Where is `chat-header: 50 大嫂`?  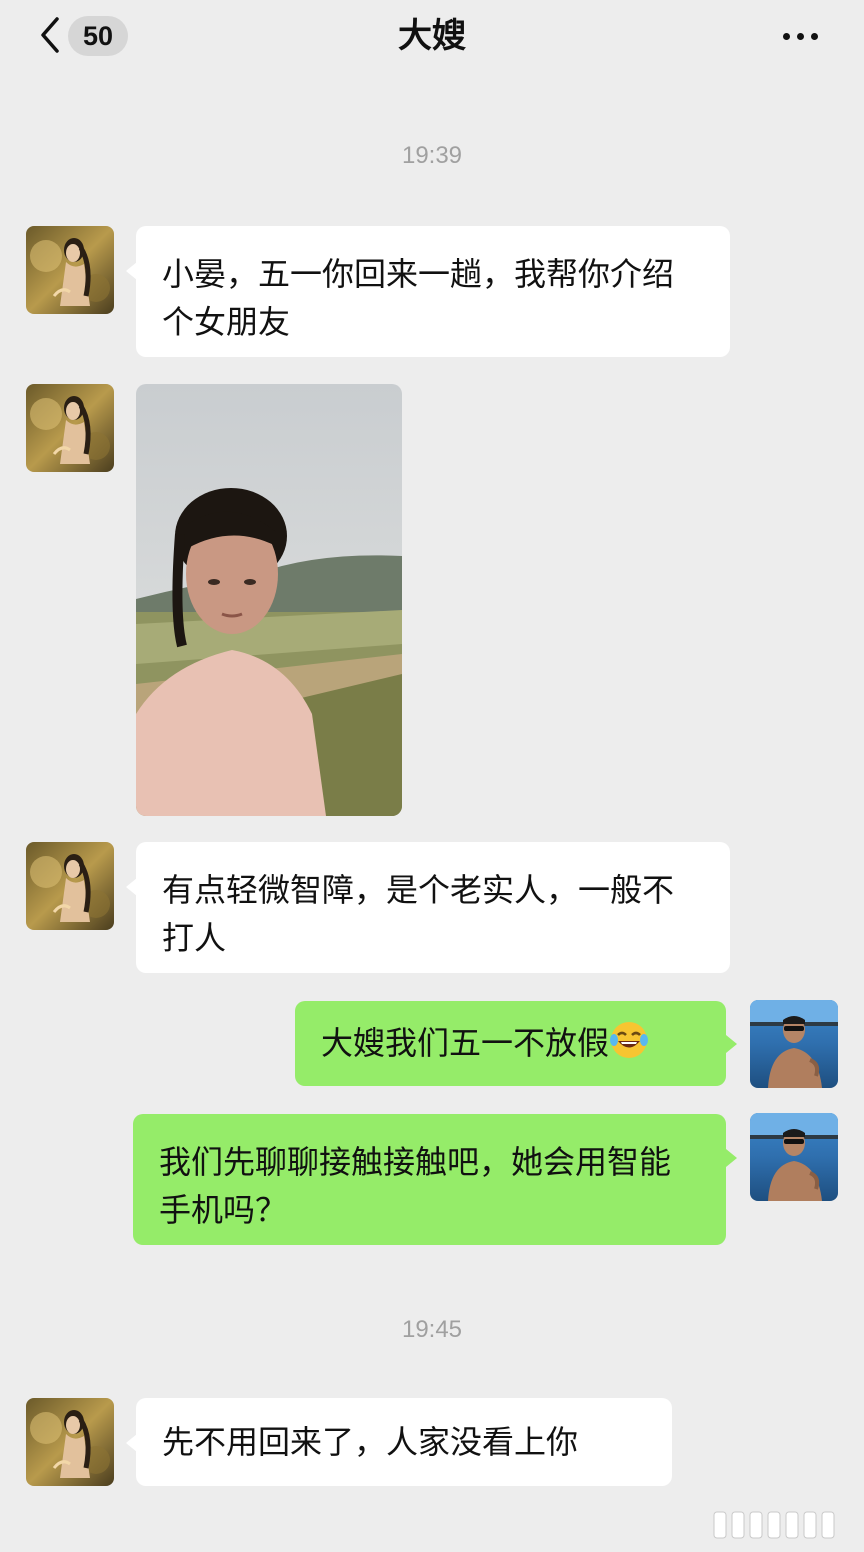 chat-header: 50 大嫂 is located at coordinates (432, 39).